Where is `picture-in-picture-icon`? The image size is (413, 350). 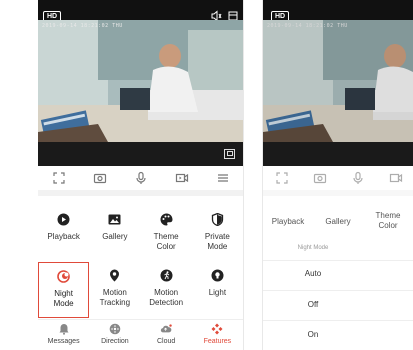 picture-in-picture-icon is located at coordinates (229, 154).